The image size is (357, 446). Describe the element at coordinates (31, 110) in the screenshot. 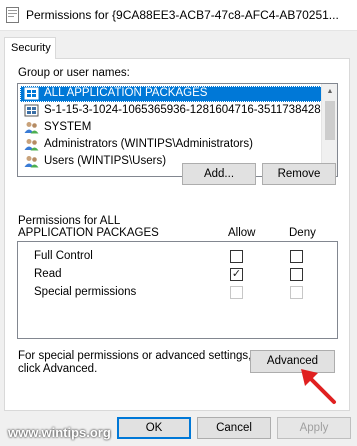

I see `capability-sid-icon` at that location.